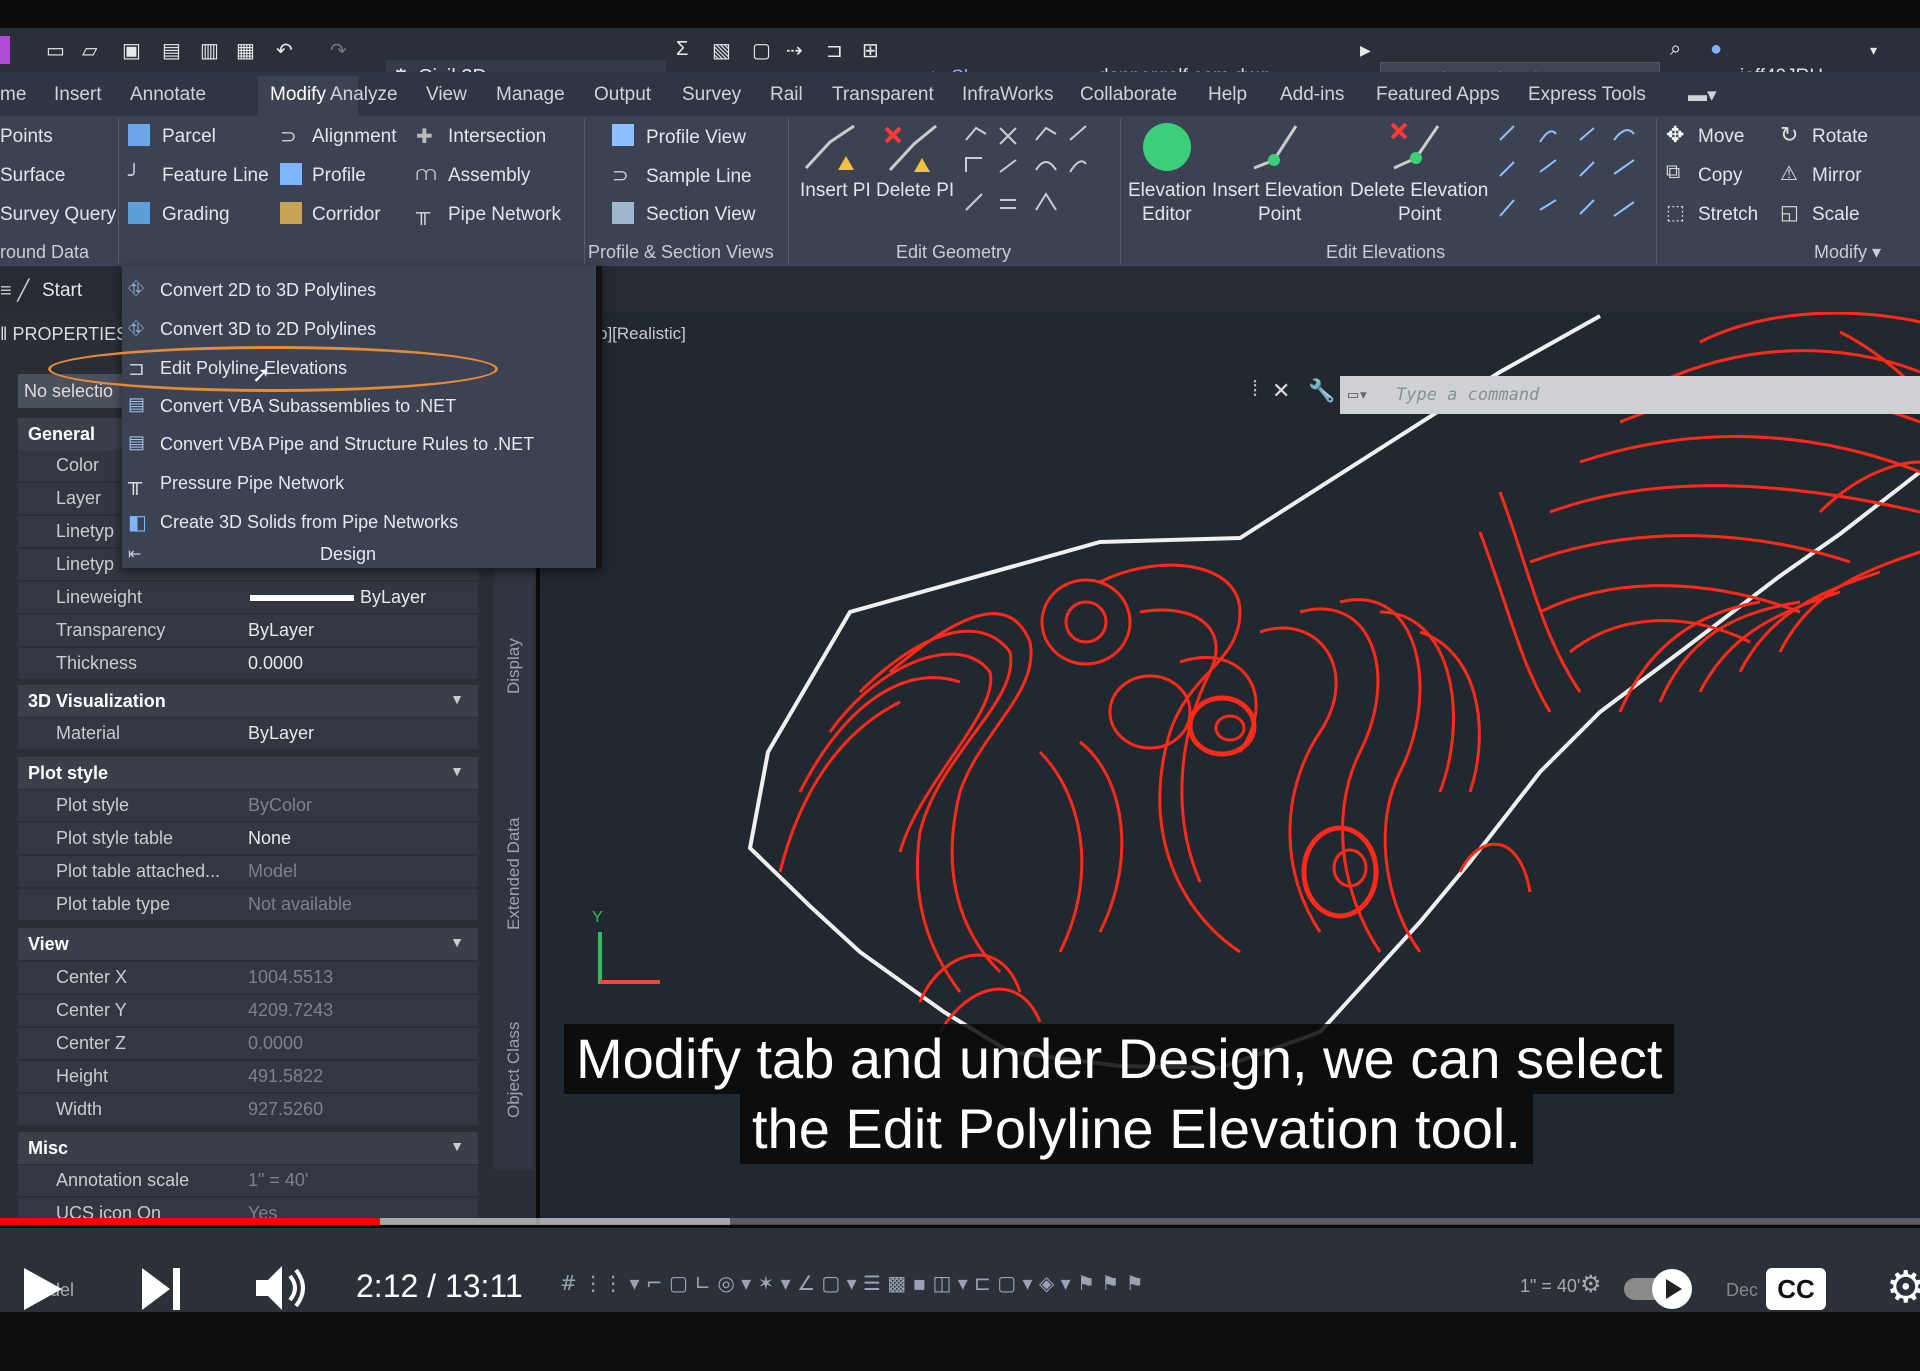 This screenshot has width=1920, height=1371. Describe the element at coordinates (282, 1288) in the screenshot. I see `volume-icon` at that location.